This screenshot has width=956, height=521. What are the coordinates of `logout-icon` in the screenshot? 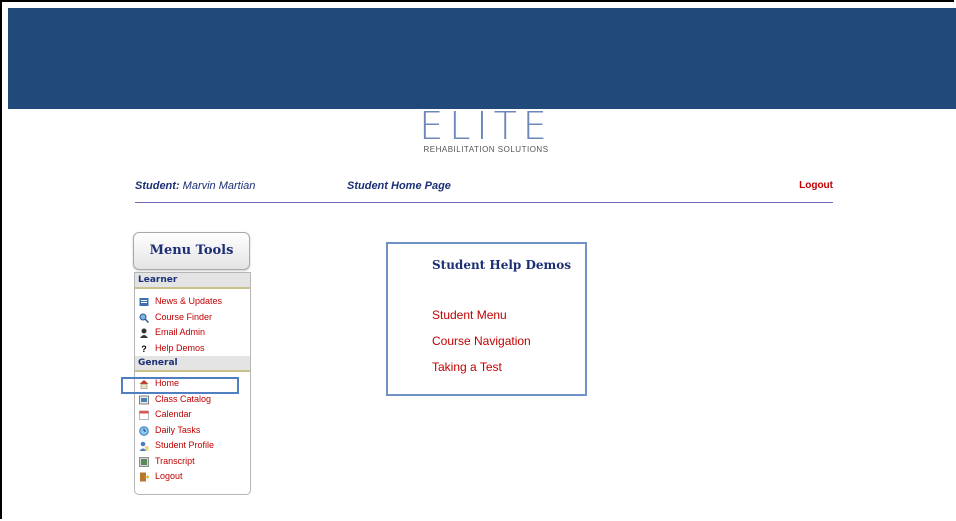 It's located at (144, 477).